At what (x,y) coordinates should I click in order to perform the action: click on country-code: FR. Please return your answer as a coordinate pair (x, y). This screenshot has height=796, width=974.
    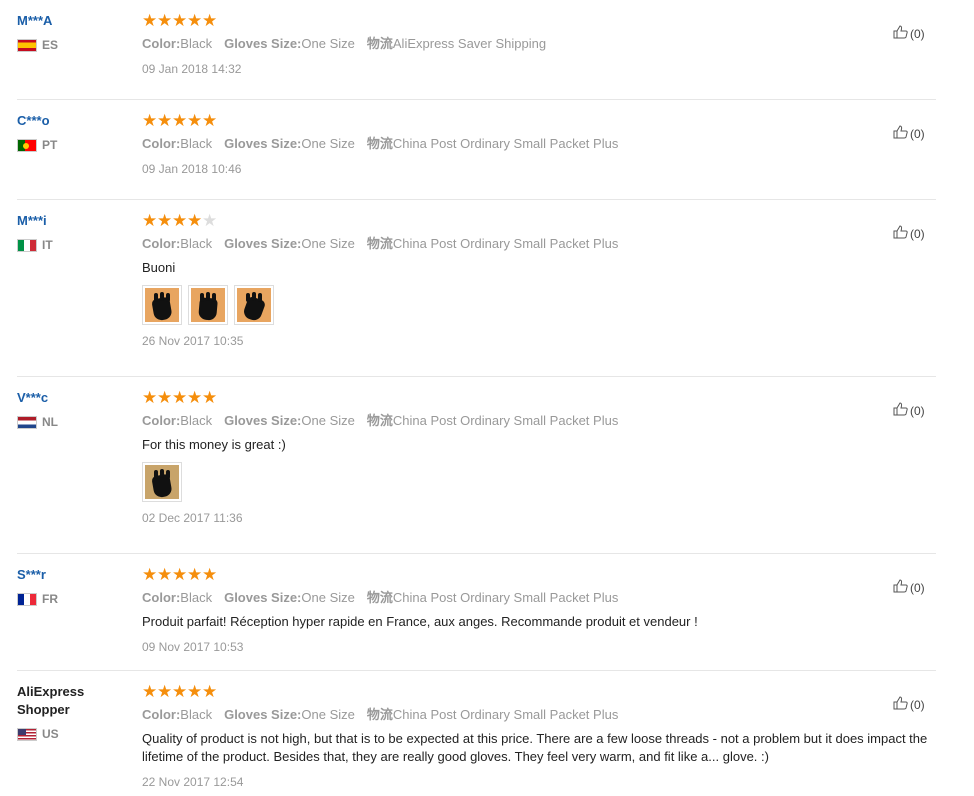
    Looking at the image, I should click on (50, 599).